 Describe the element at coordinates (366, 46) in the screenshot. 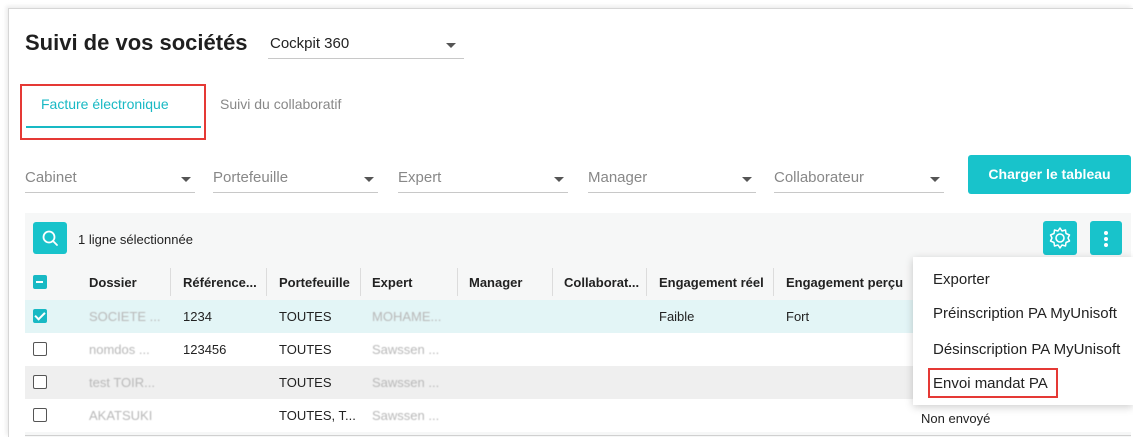

I see `view-select: Cockpit 360` at that location.